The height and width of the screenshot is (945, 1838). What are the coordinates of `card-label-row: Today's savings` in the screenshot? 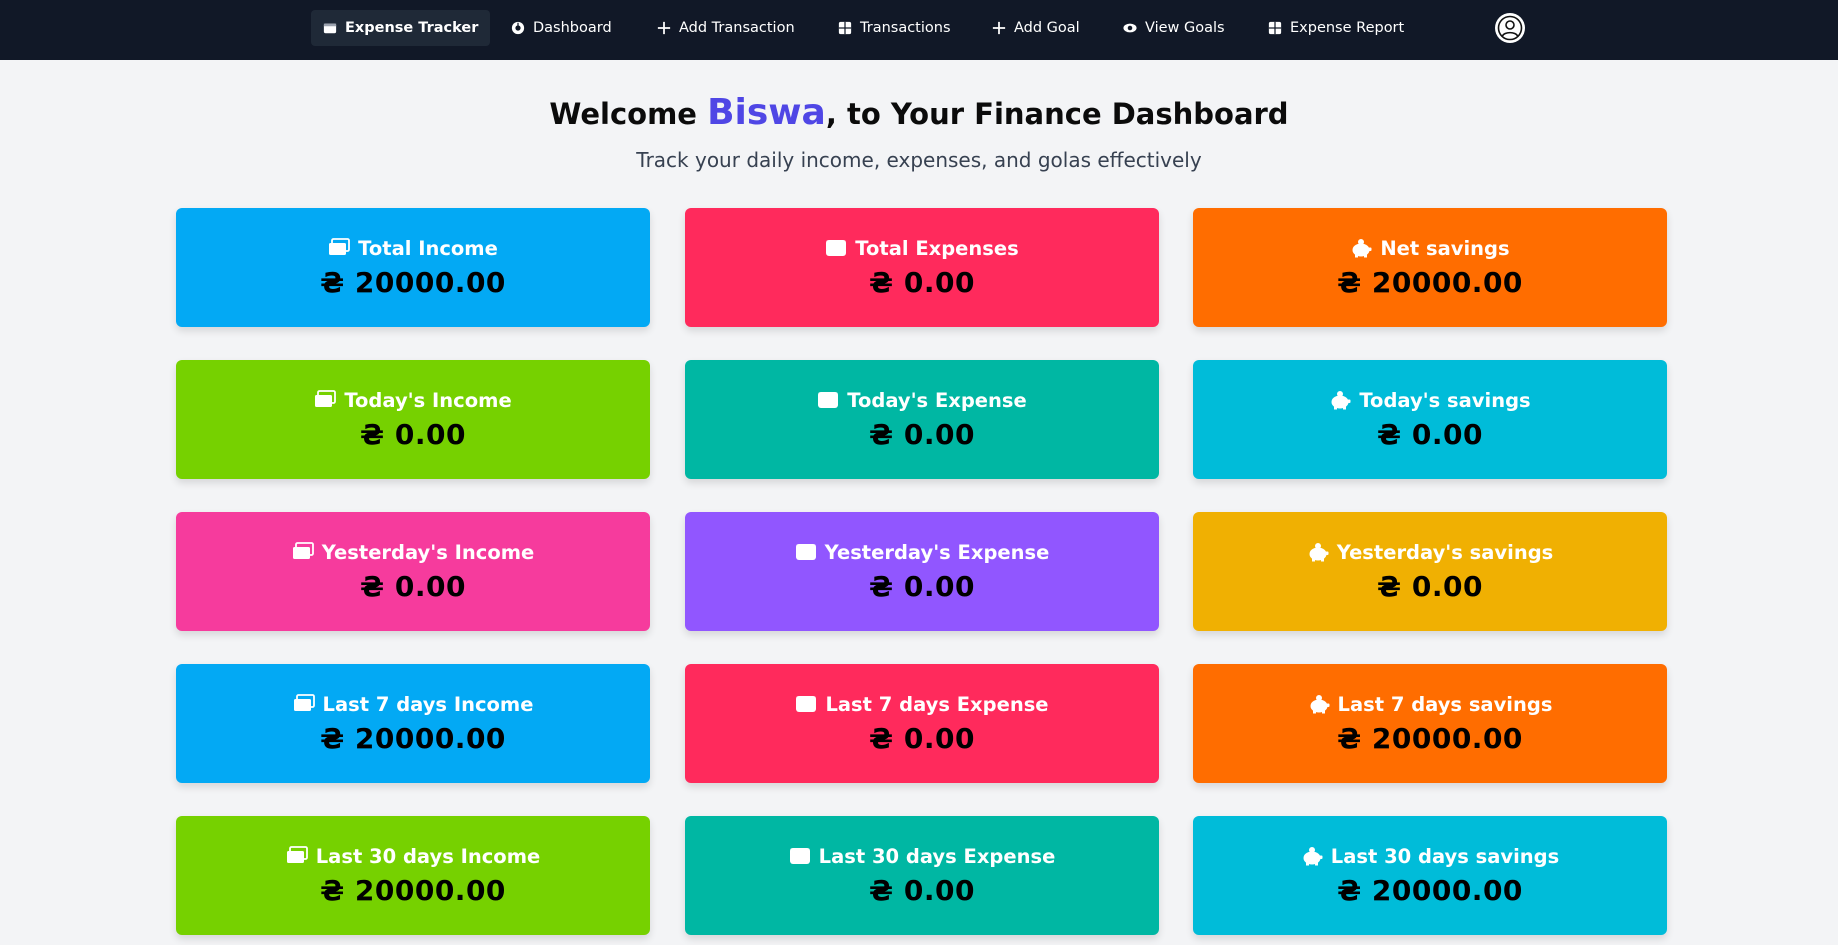 It's located at (1430, 400).